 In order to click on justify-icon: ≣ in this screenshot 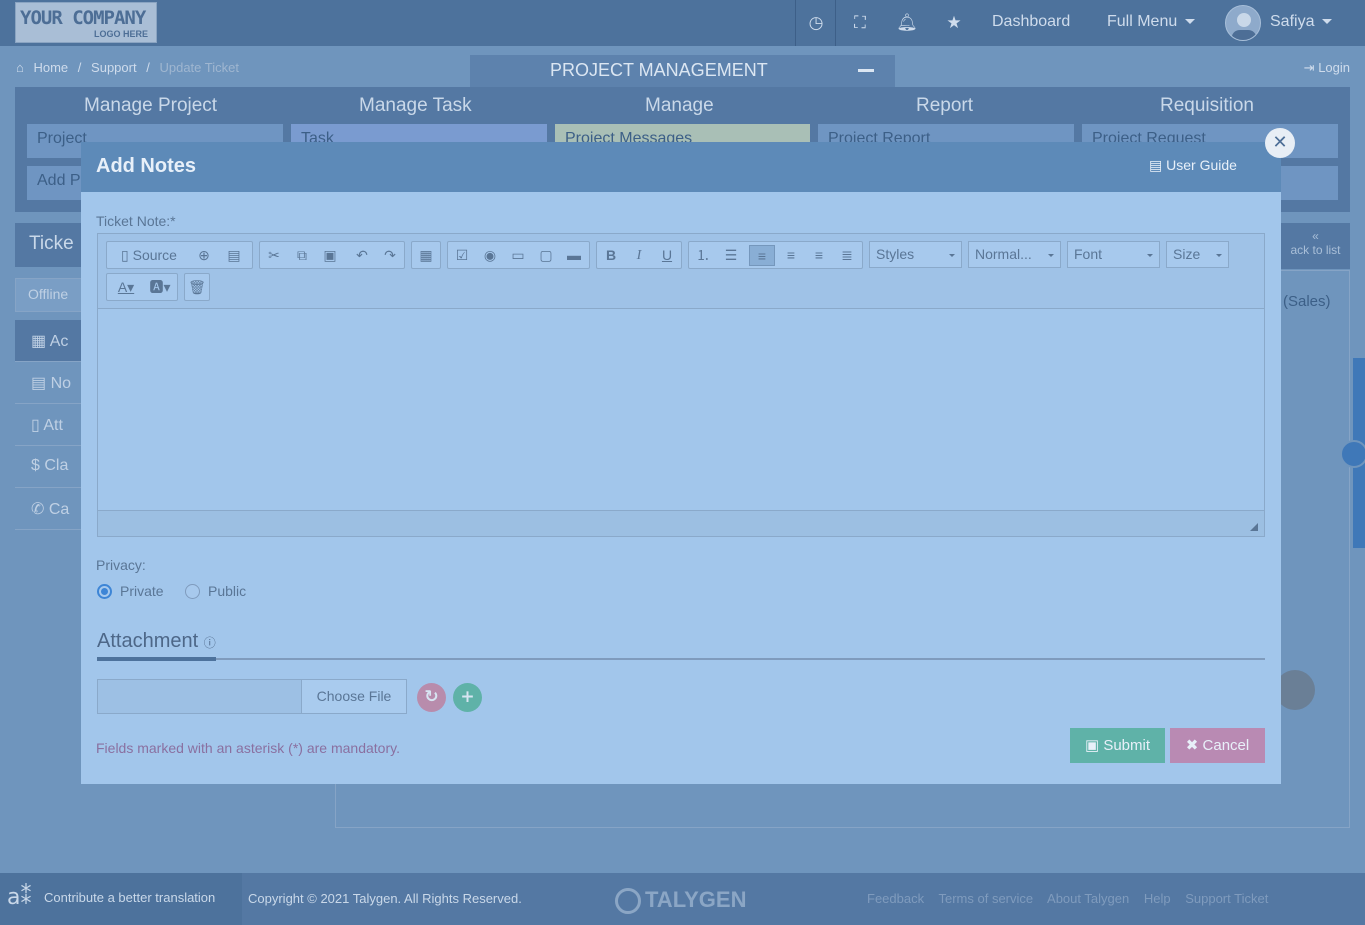, I will do `click(847, 255)`.